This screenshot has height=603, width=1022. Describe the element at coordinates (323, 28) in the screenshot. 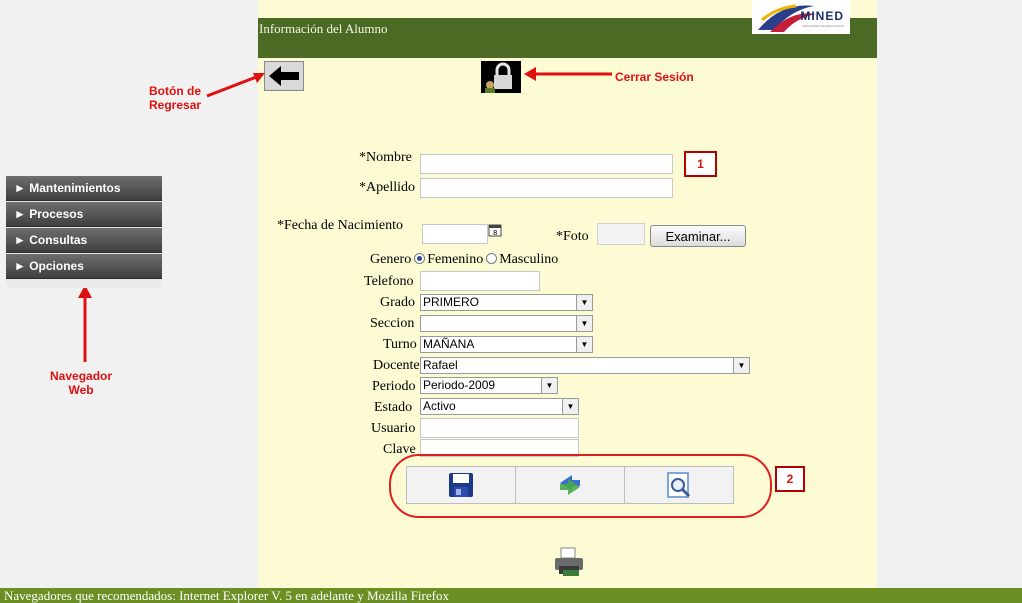

I see `page-title: Información del Alumno` at that location.